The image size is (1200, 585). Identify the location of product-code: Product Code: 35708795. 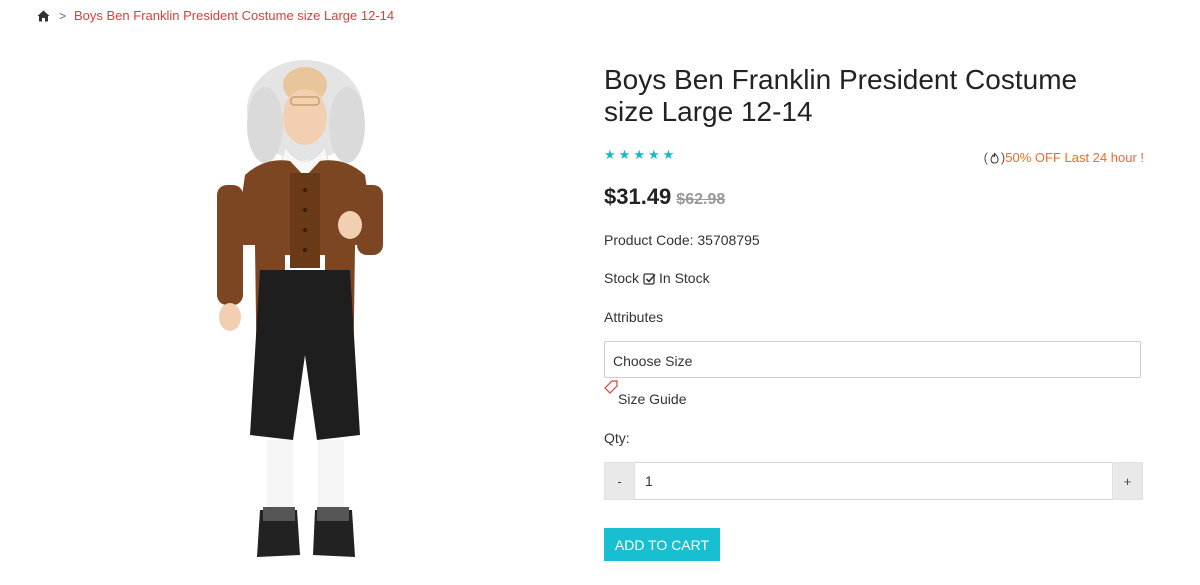
(682, 240).